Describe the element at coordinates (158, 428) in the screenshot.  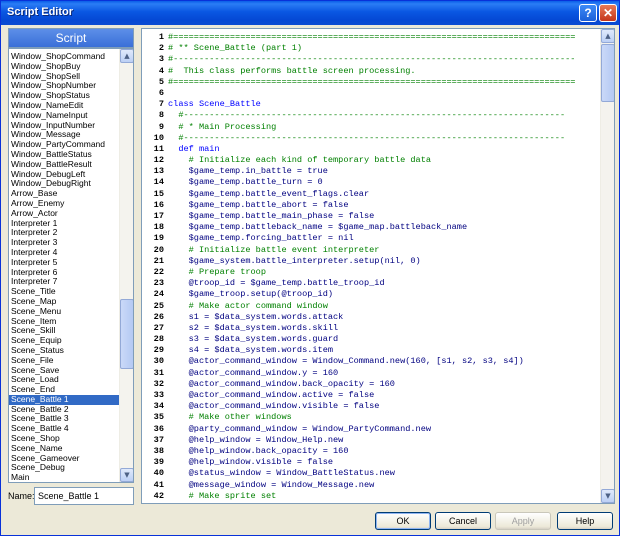
I see `line-number: 36` at that location.